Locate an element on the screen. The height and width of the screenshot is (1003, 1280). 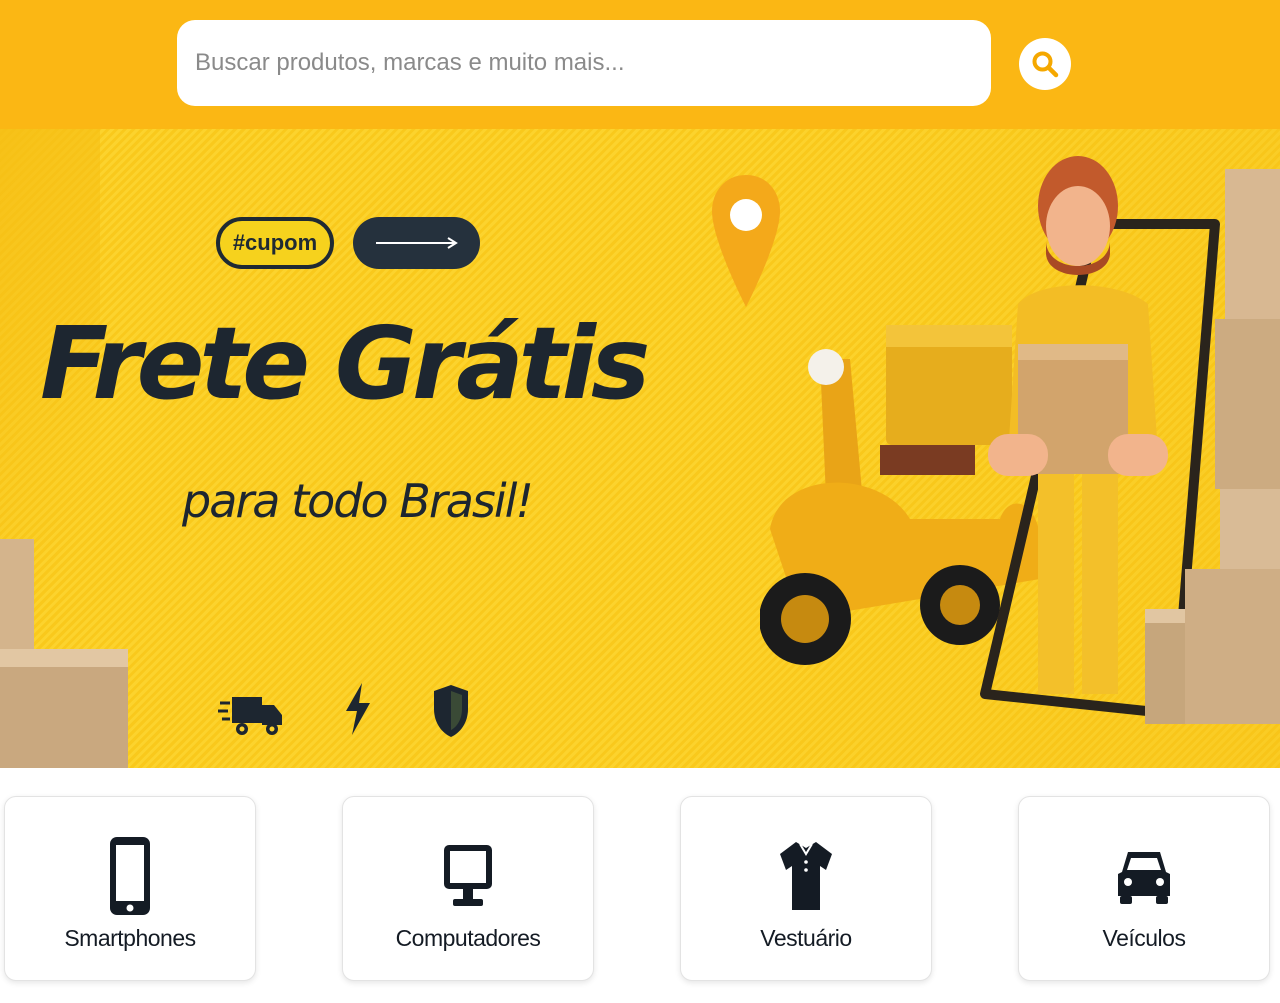
box-illustration-left is located at coordinates (64, 653).